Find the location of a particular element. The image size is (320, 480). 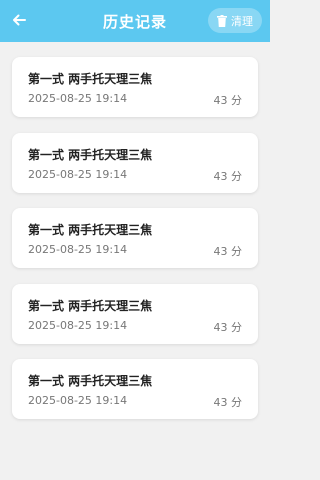

clear-button: 清理 is located at coordinates (235, 20).